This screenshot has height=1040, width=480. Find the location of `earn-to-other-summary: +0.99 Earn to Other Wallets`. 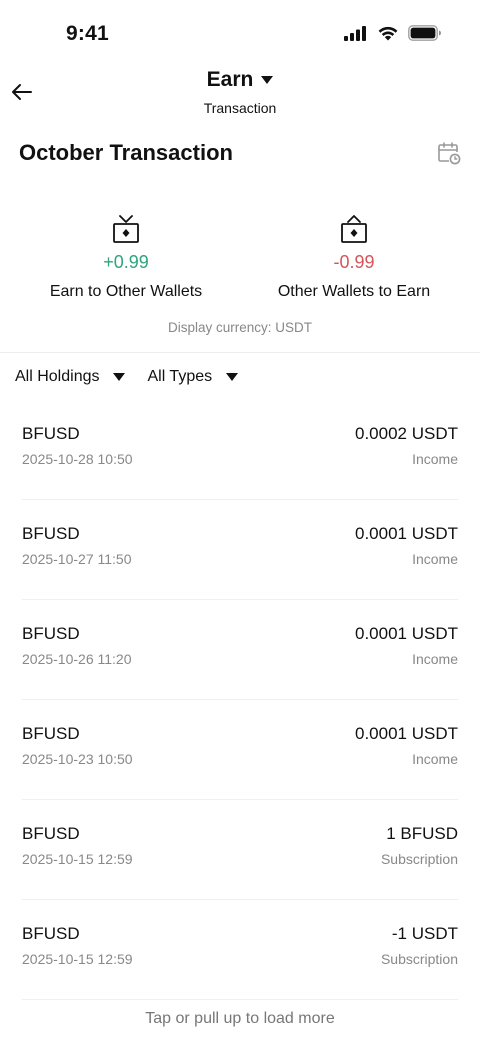

earn-to-other-summary: +0.99 Earn to Other Wallets is located at coordinates (126, 257).